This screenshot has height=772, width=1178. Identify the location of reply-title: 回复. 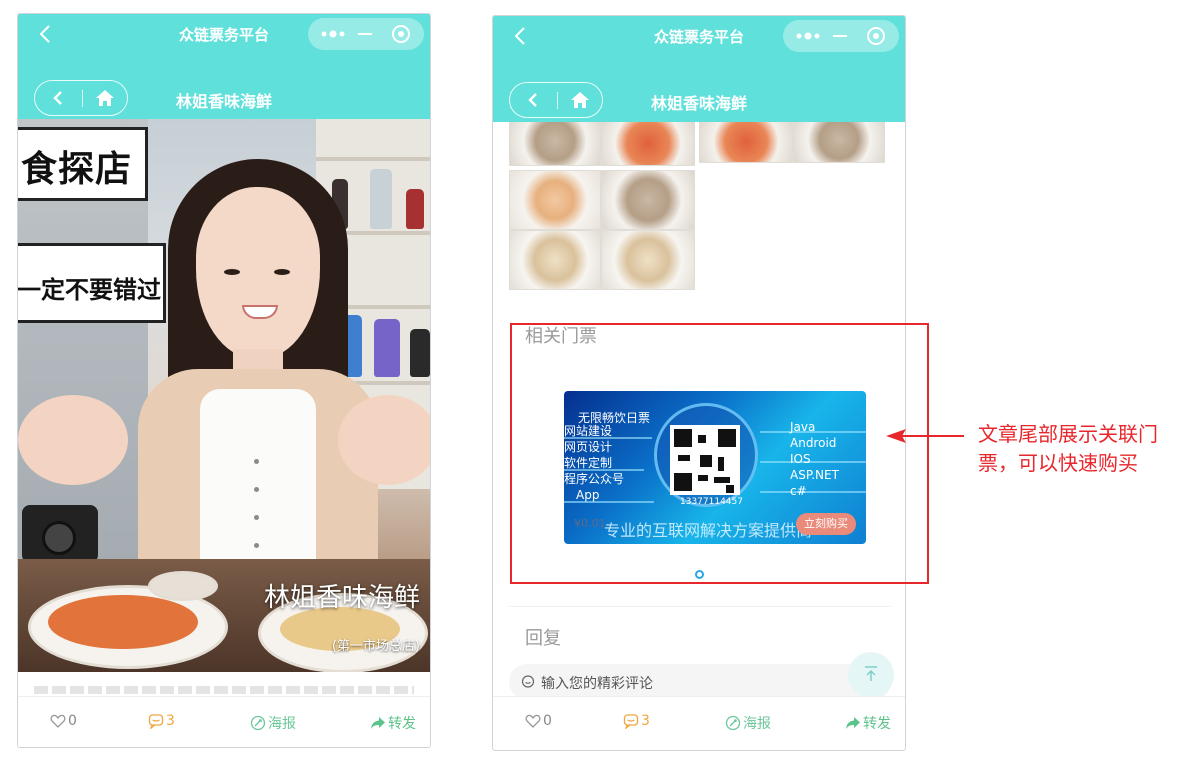
(543, 638).